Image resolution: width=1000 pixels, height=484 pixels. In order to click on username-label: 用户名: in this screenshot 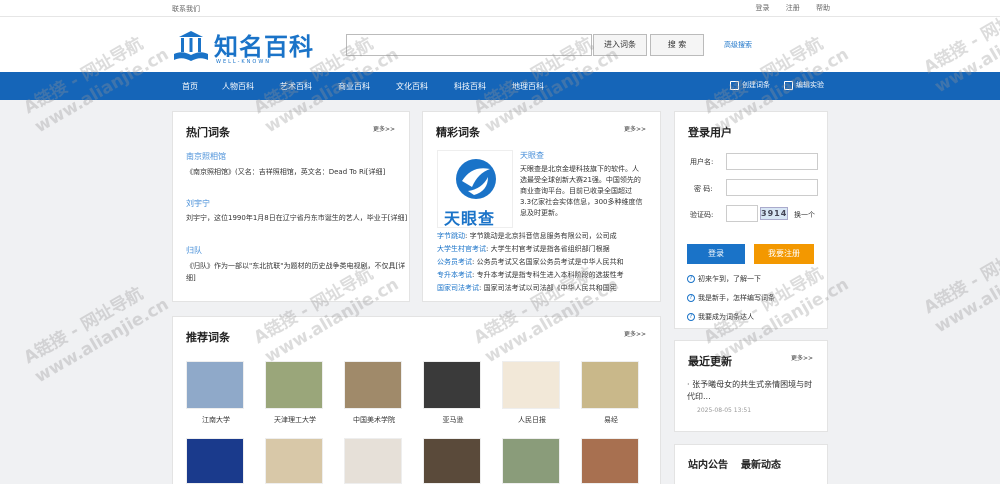, I will do `click(702, 162)`.